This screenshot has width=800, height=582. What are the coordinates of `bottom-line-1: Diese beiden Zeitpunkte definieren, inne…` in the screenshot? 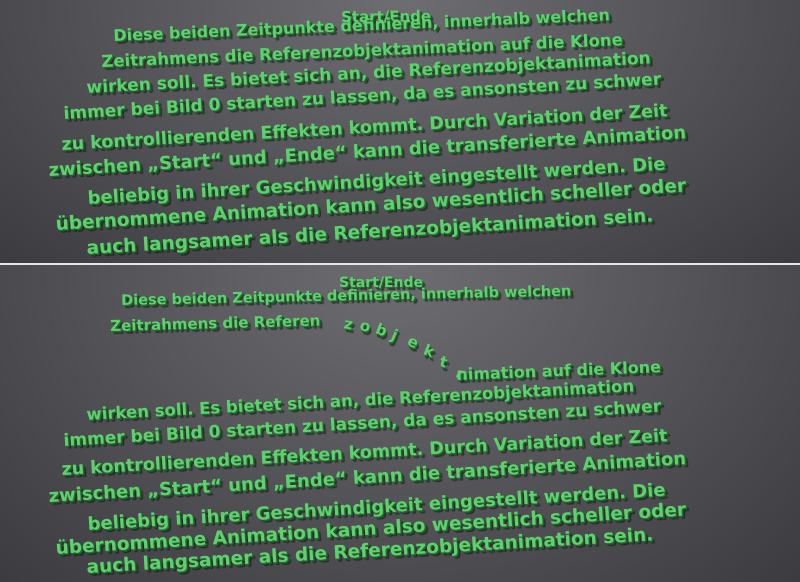 It's located at (346, 296).